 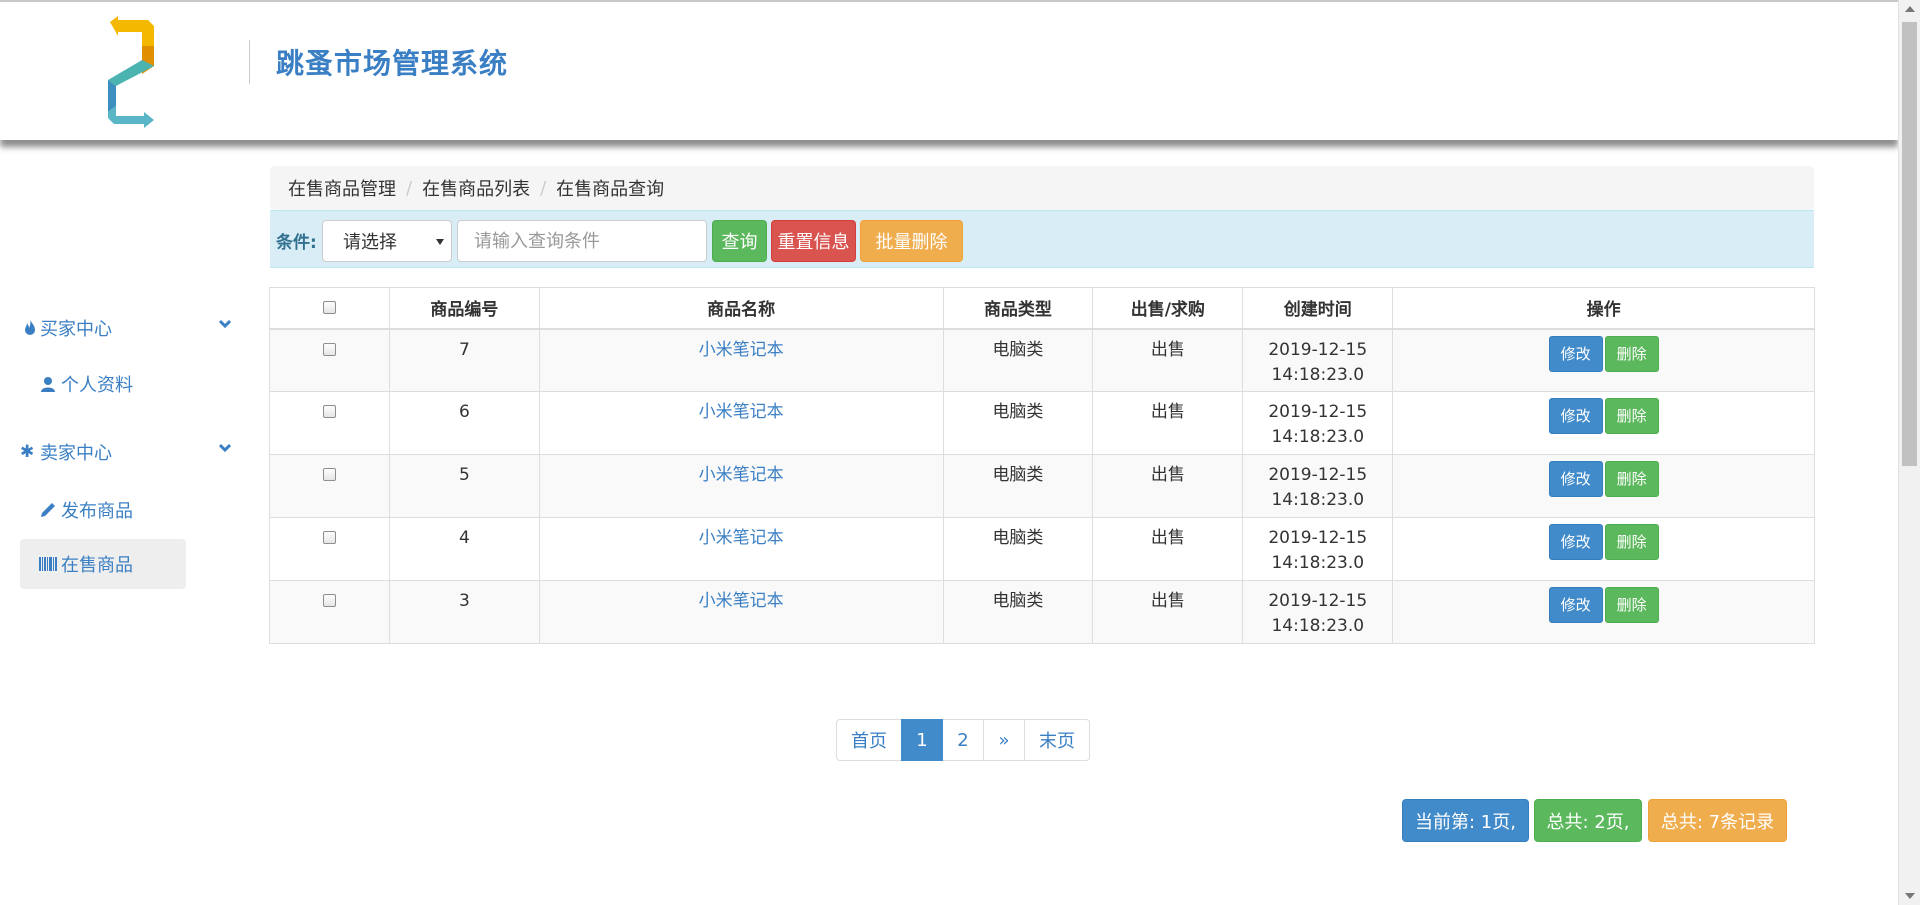 What do you see at coordinates (249, 62) in the screenshot?
I see `title-divider` at bounding box center [249, 62].